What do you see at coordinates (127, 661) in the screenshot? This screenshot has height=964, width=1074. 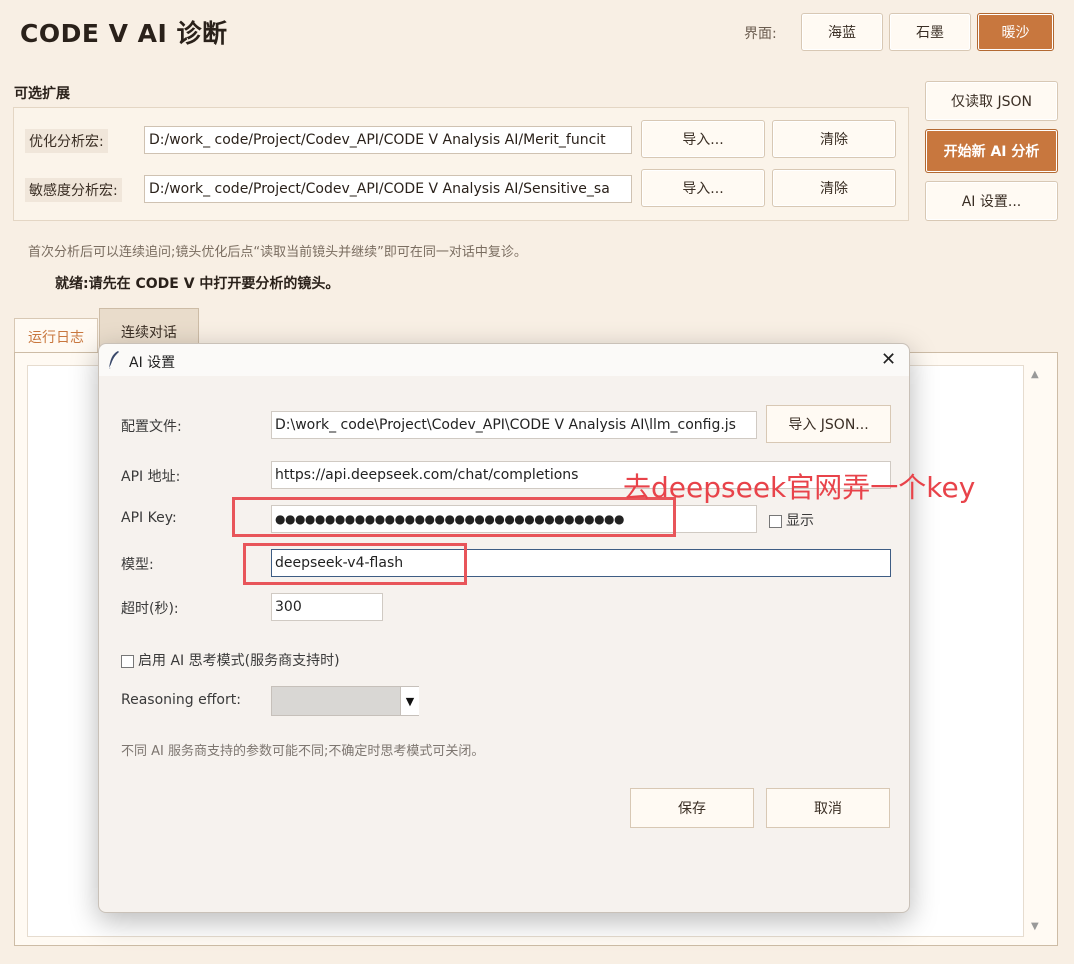 I see `thinking-mode-checkbox` at bounding box center [127, 661].